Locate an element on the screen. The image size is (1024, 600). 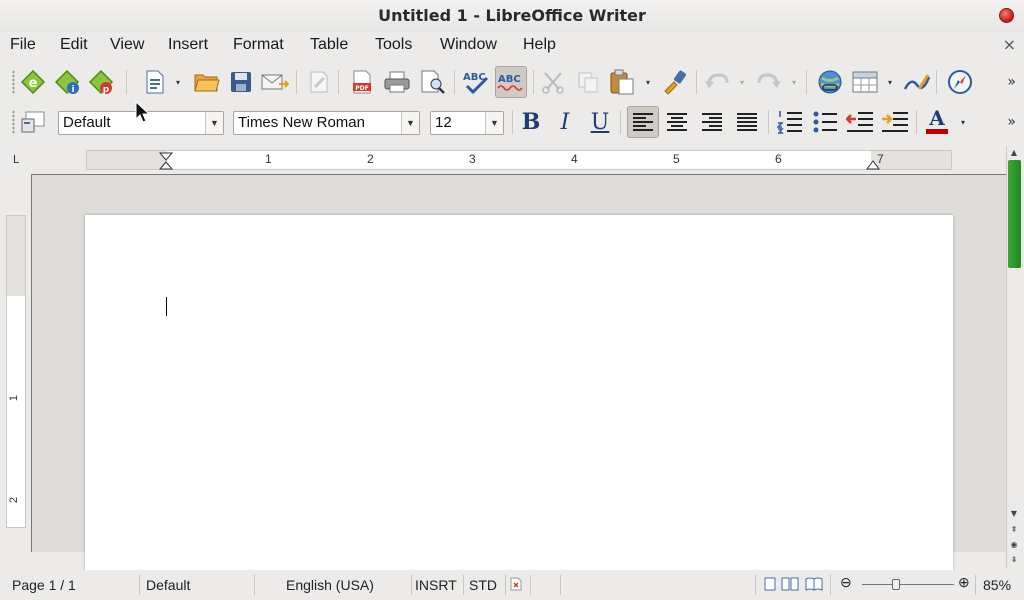
vertical-ruler: 1 2 is located at coordinates (16, 371).